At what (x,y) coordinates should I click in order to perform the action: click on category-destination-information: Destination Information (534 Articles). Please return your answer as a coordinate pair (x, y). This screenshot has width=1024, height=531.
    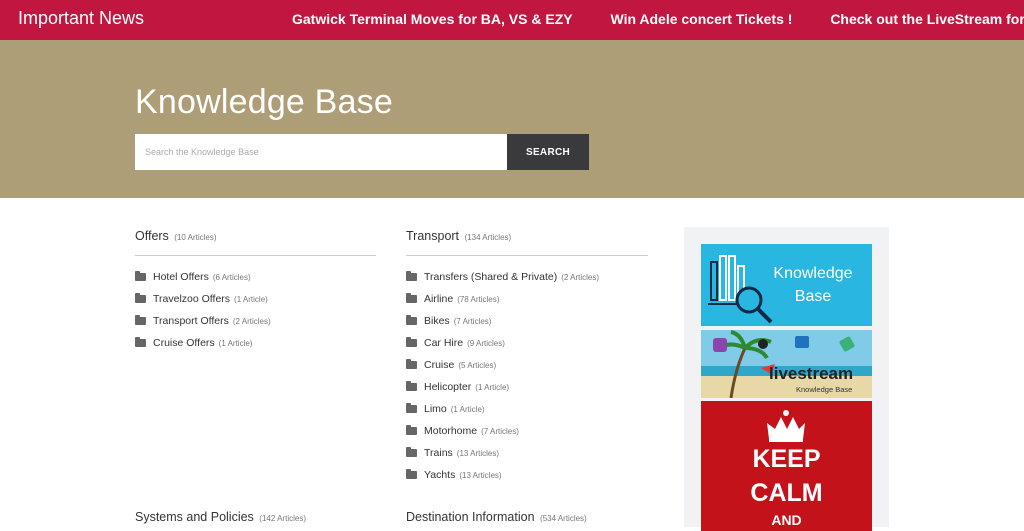
    Looking at the image, I should click on (496, 517).